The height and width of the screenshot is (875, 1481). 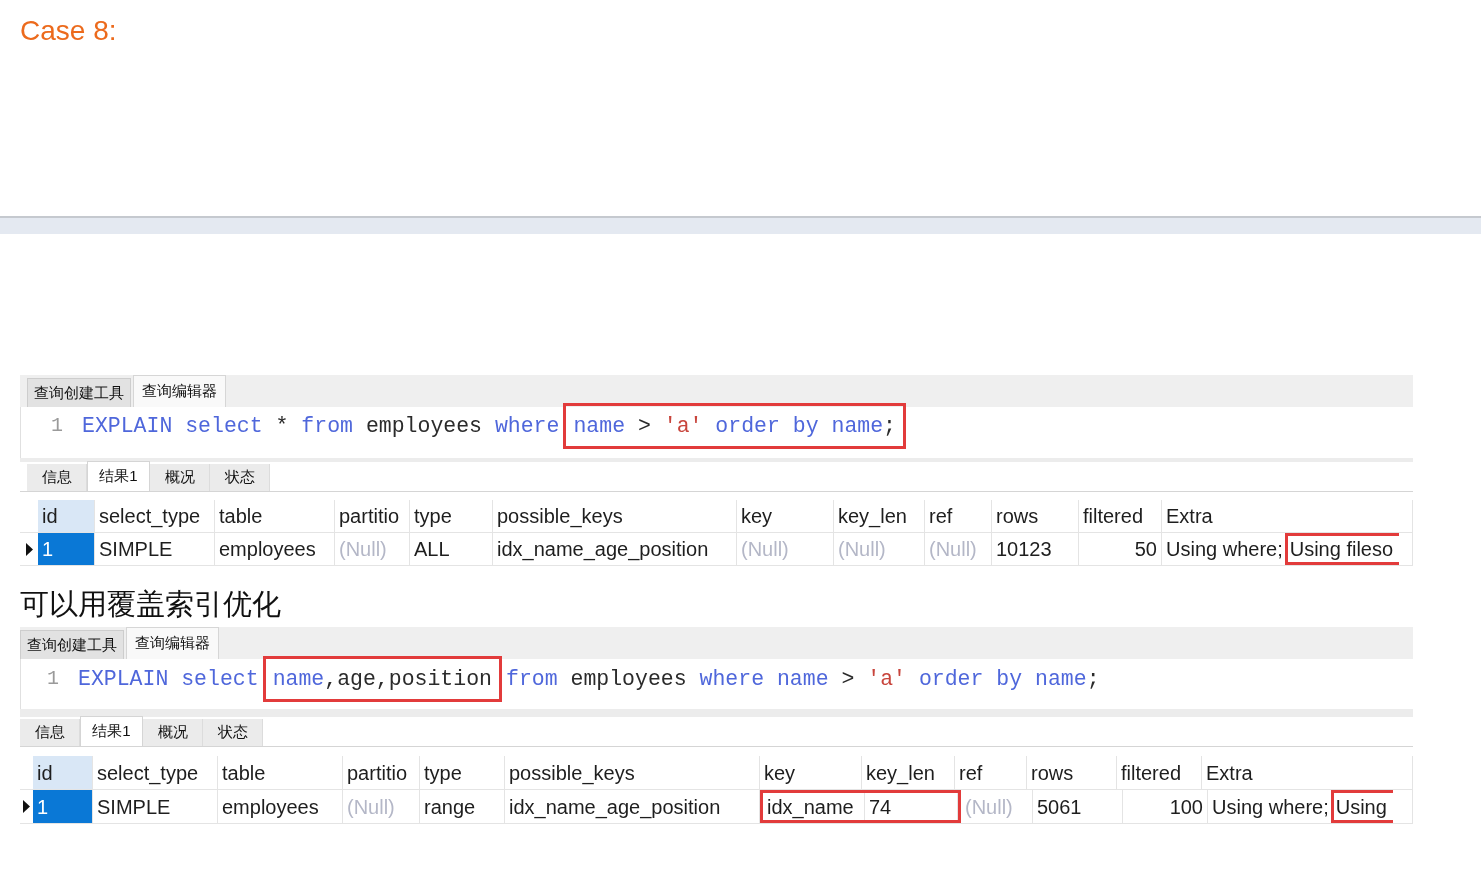 What do you see at coordinates (168, 679) in the screenshot?
I see `code-text: EXPLAIN select` at bounding box center [168, 679].